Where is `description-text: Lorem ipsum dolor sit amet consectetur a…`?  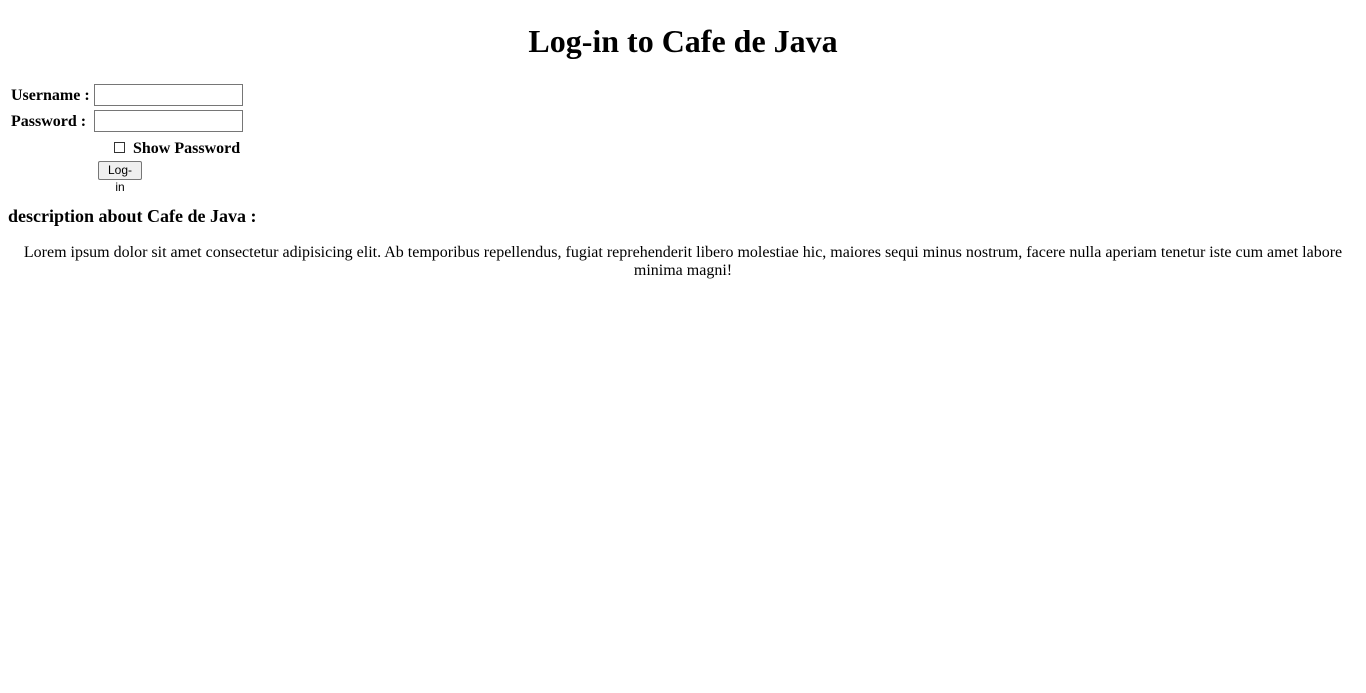 description-text: Lorem ipsum dolor sit amet consectetur a… is located at coordinates (683, 261).